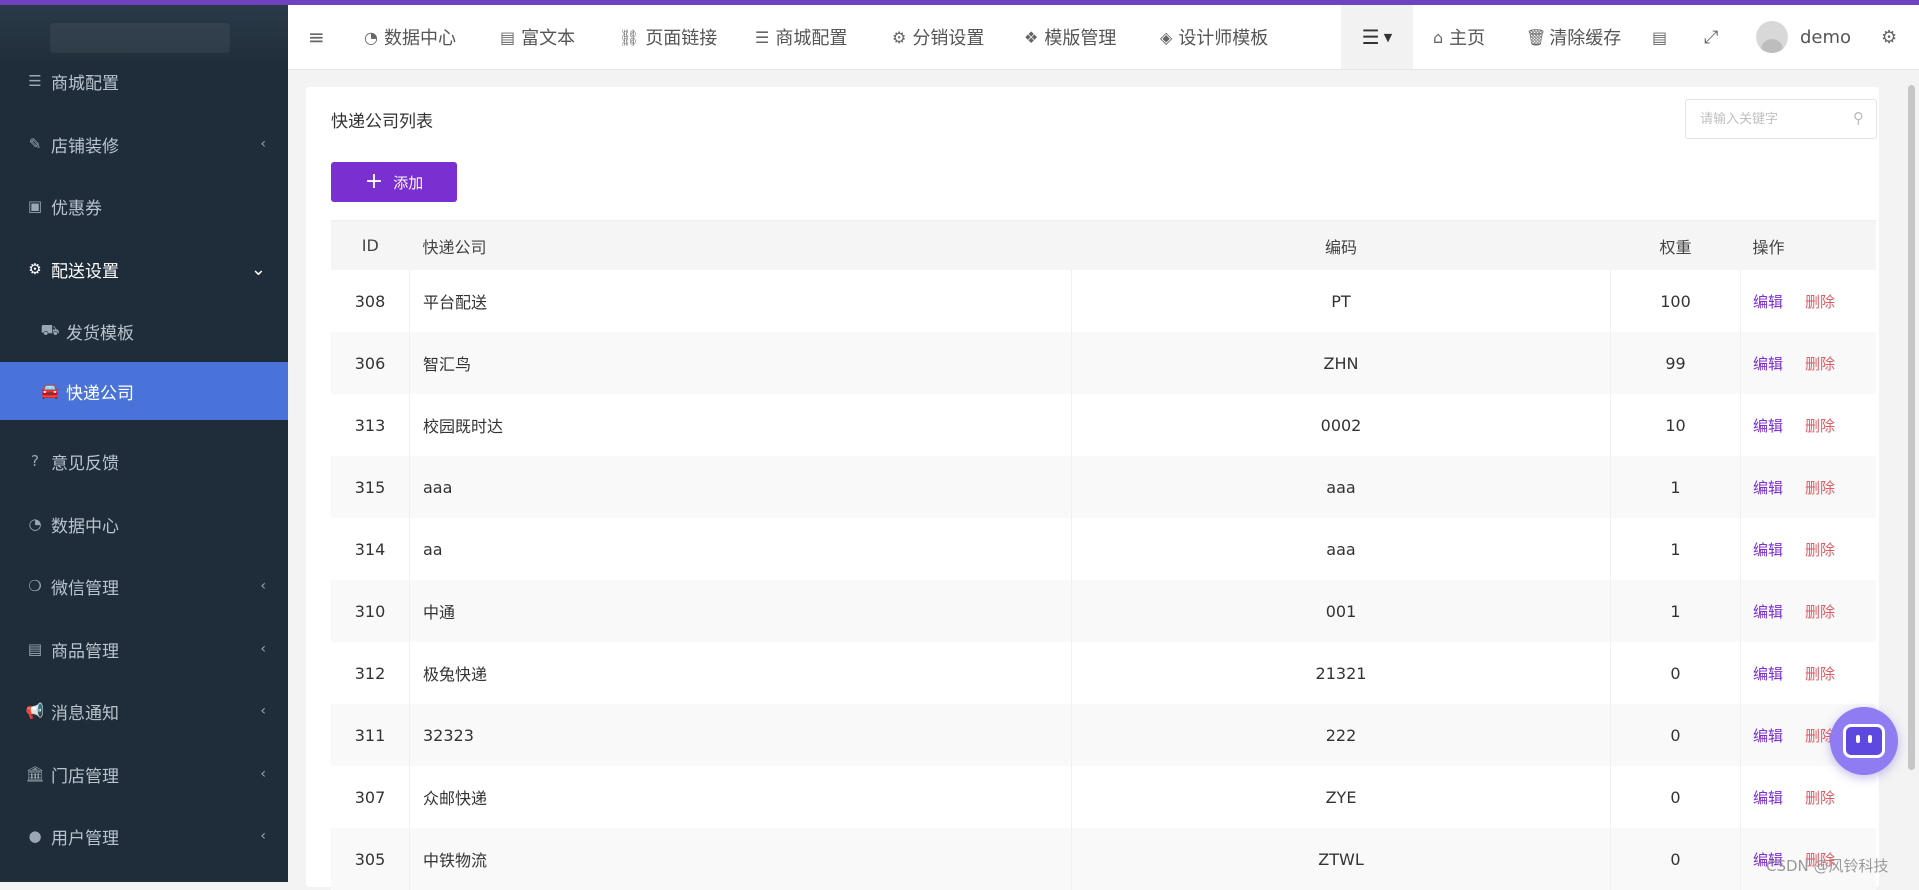  What do you see at coordinates (144, 331) in the screenshot?
I see `sidebar-item-shipping-template: ⛟ 发货模板` at bounding box center [144, 331].